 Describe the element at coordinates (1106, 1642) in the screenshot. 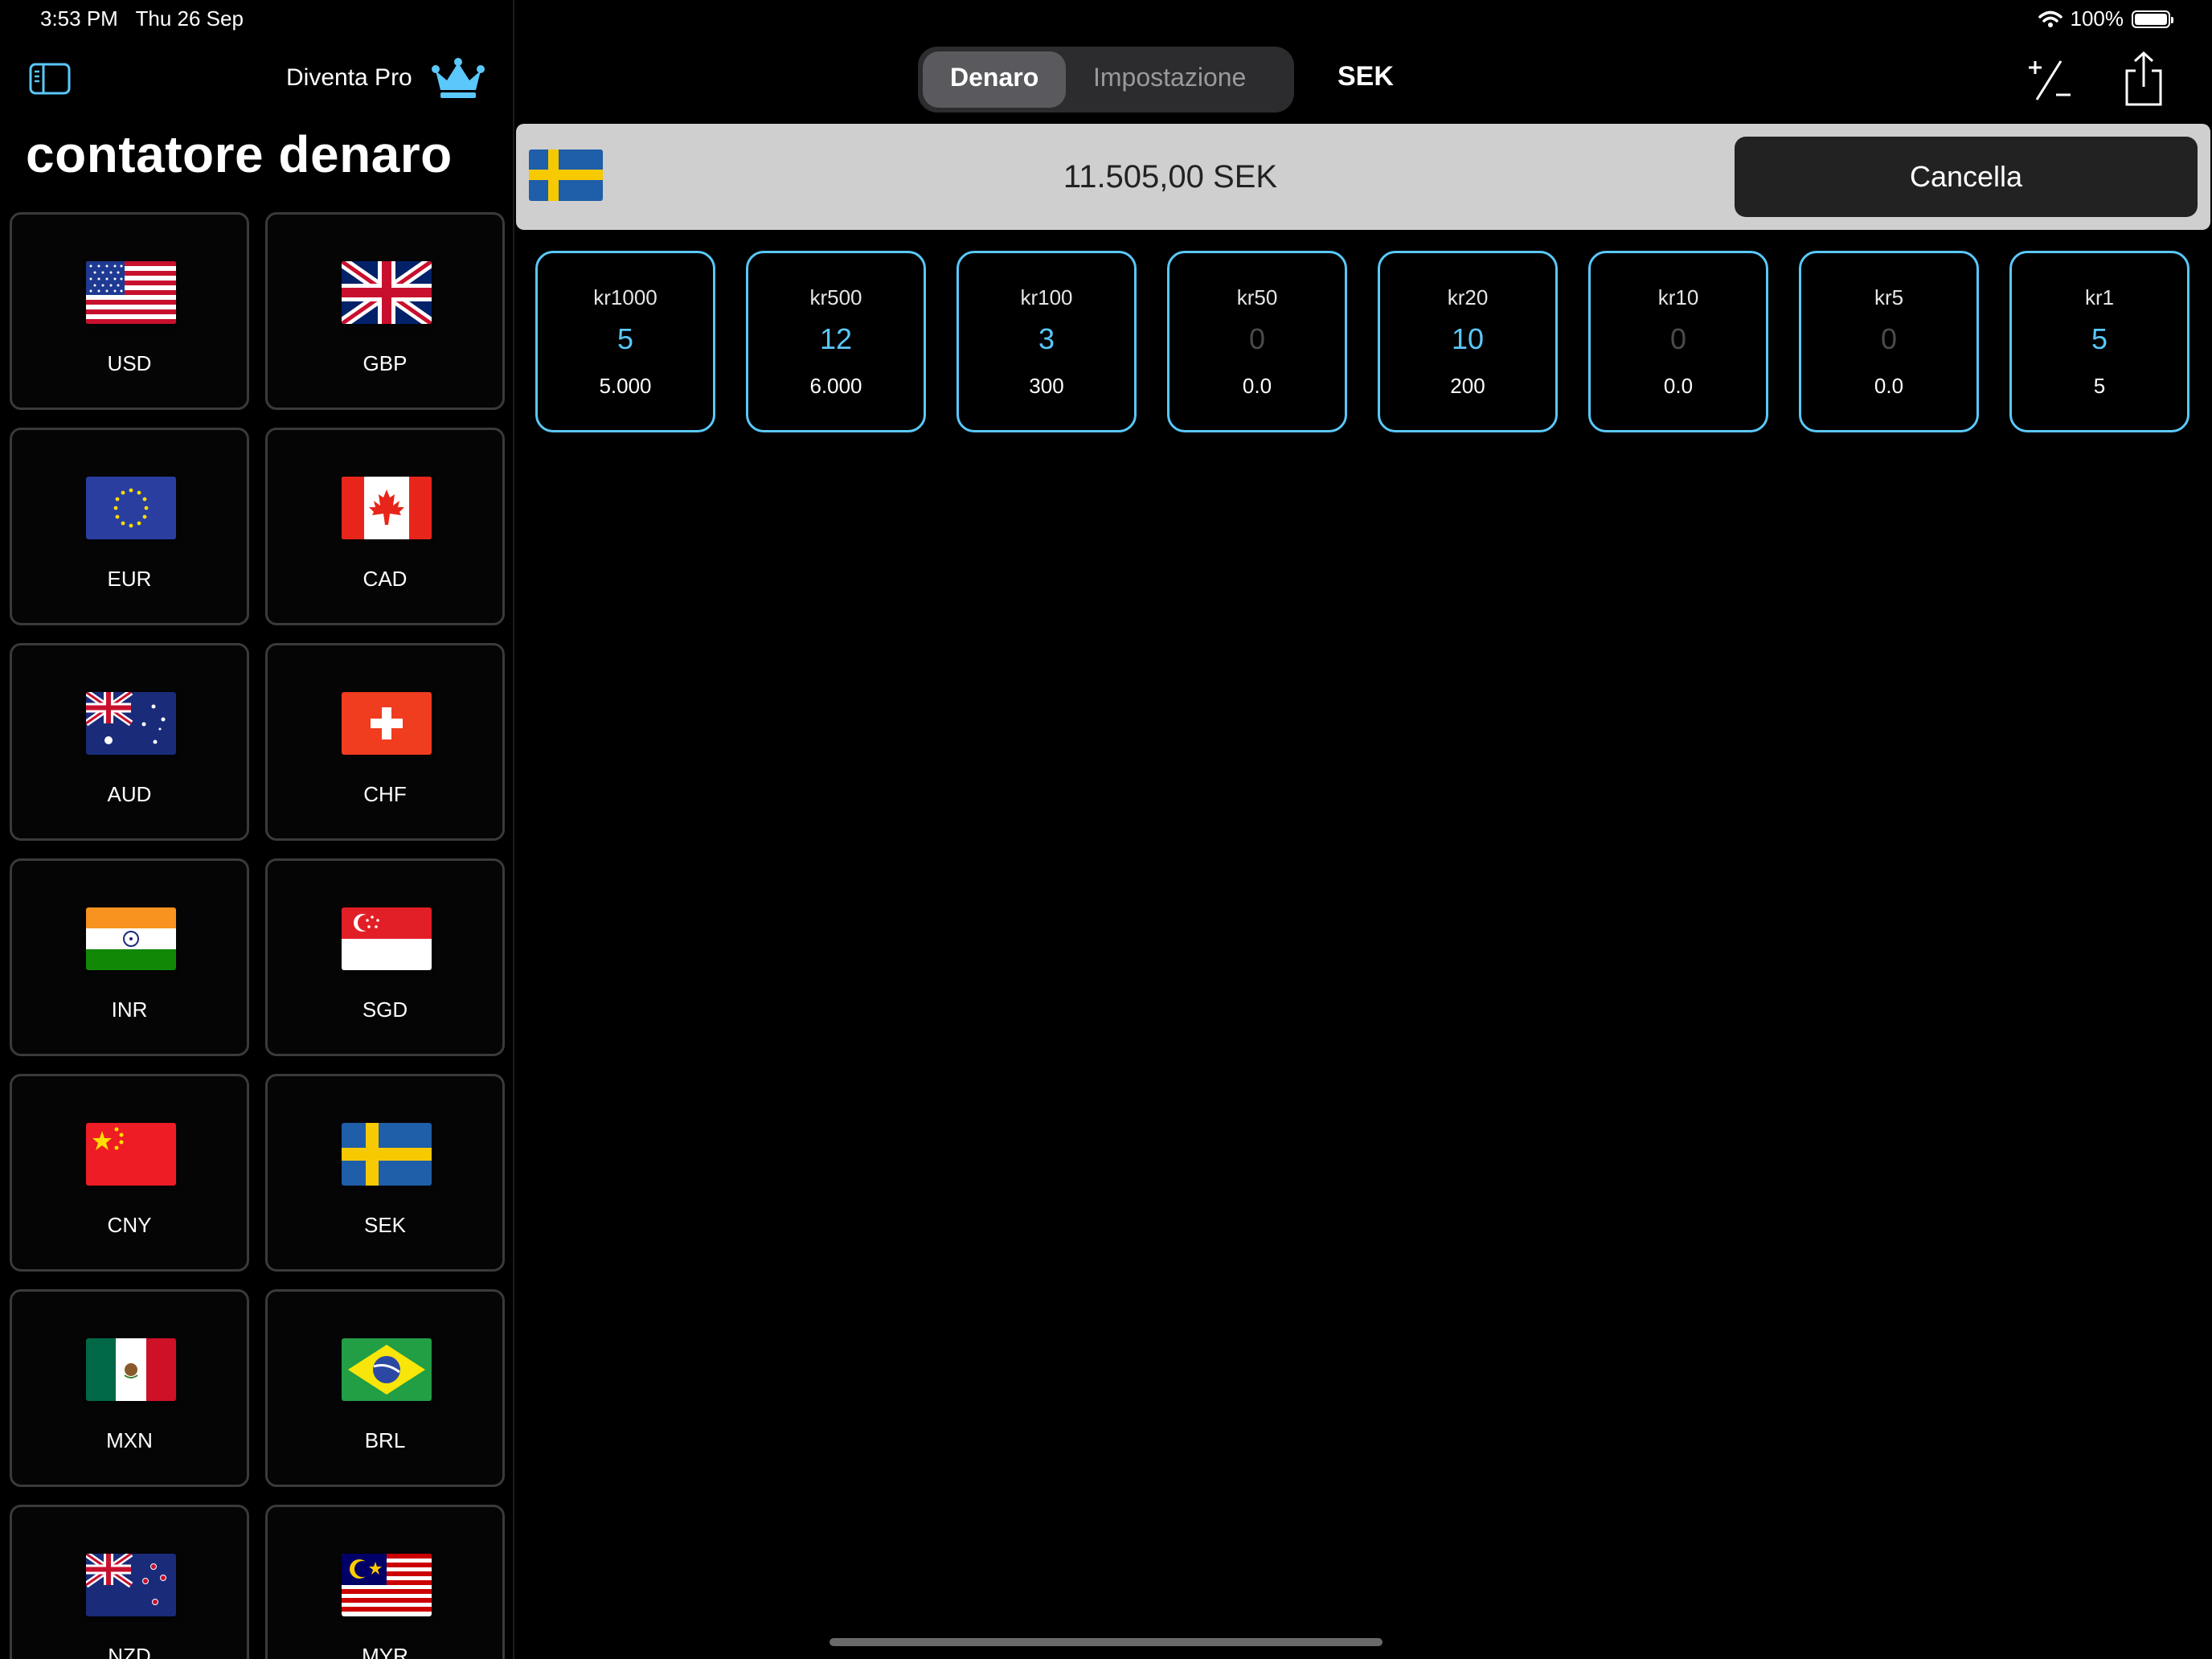

I see `home-indicator` at that location.